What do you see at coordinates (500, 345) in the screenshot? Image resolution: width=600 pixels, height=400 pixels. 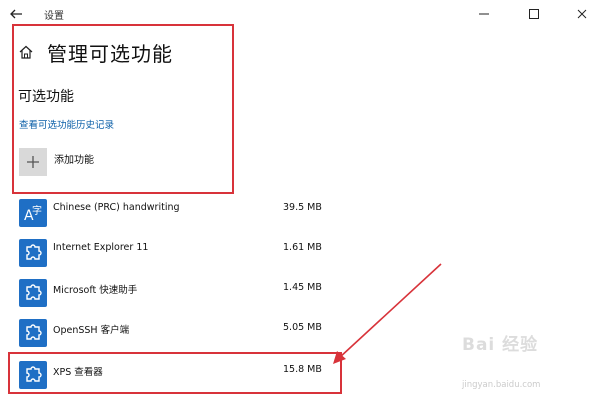 I see `watermark-logo: Bai 经验` at bounding box center [500, 345].